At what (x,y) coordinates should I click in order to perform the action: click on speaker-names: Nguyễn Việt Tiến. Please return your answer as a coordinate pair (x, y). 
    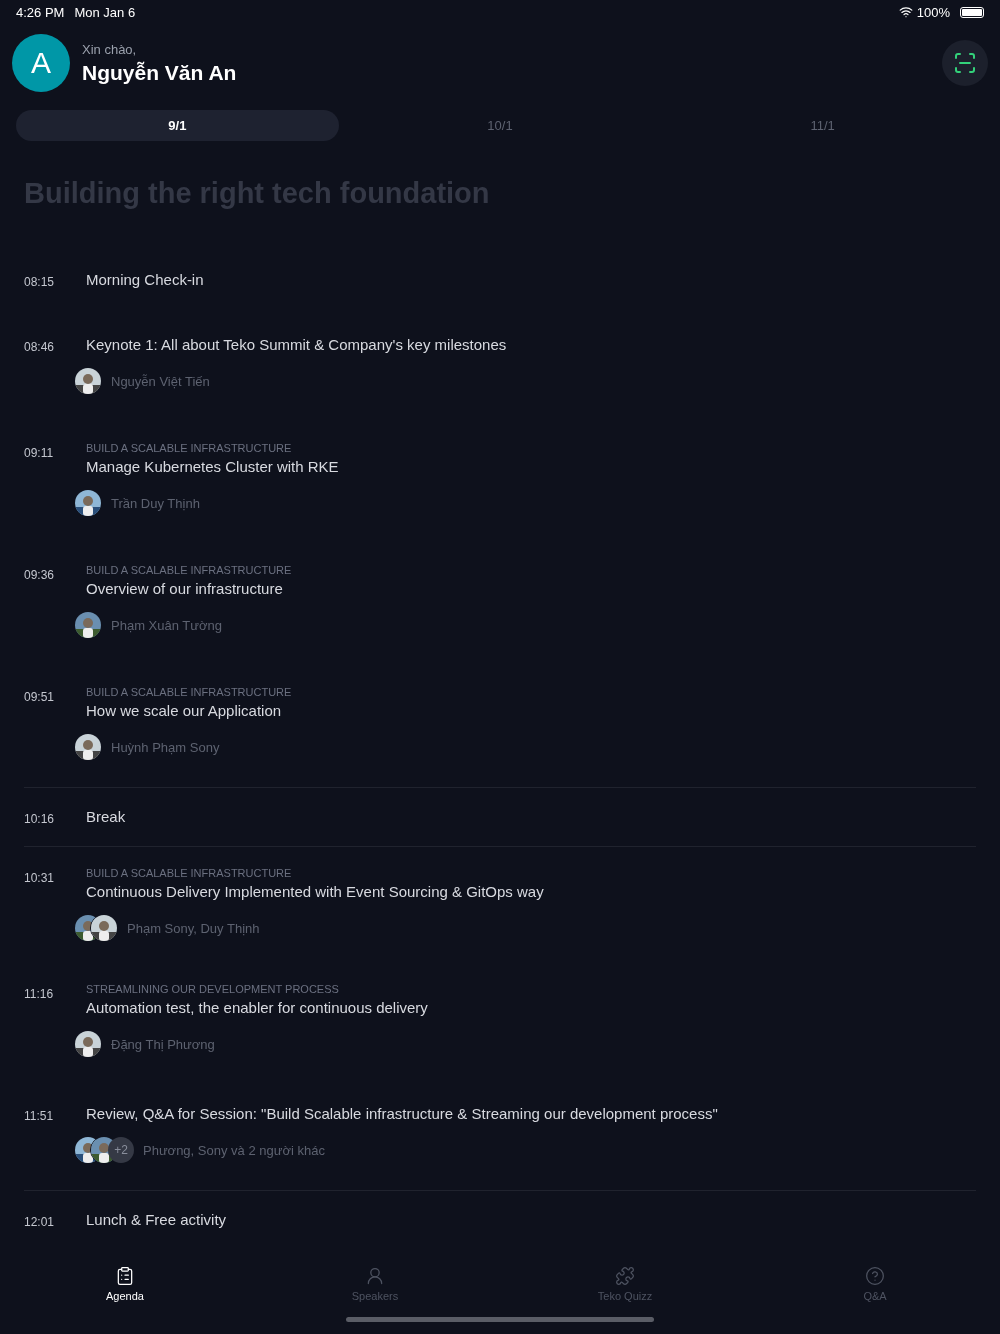
    Looking at the image, I should click on (160, 381).